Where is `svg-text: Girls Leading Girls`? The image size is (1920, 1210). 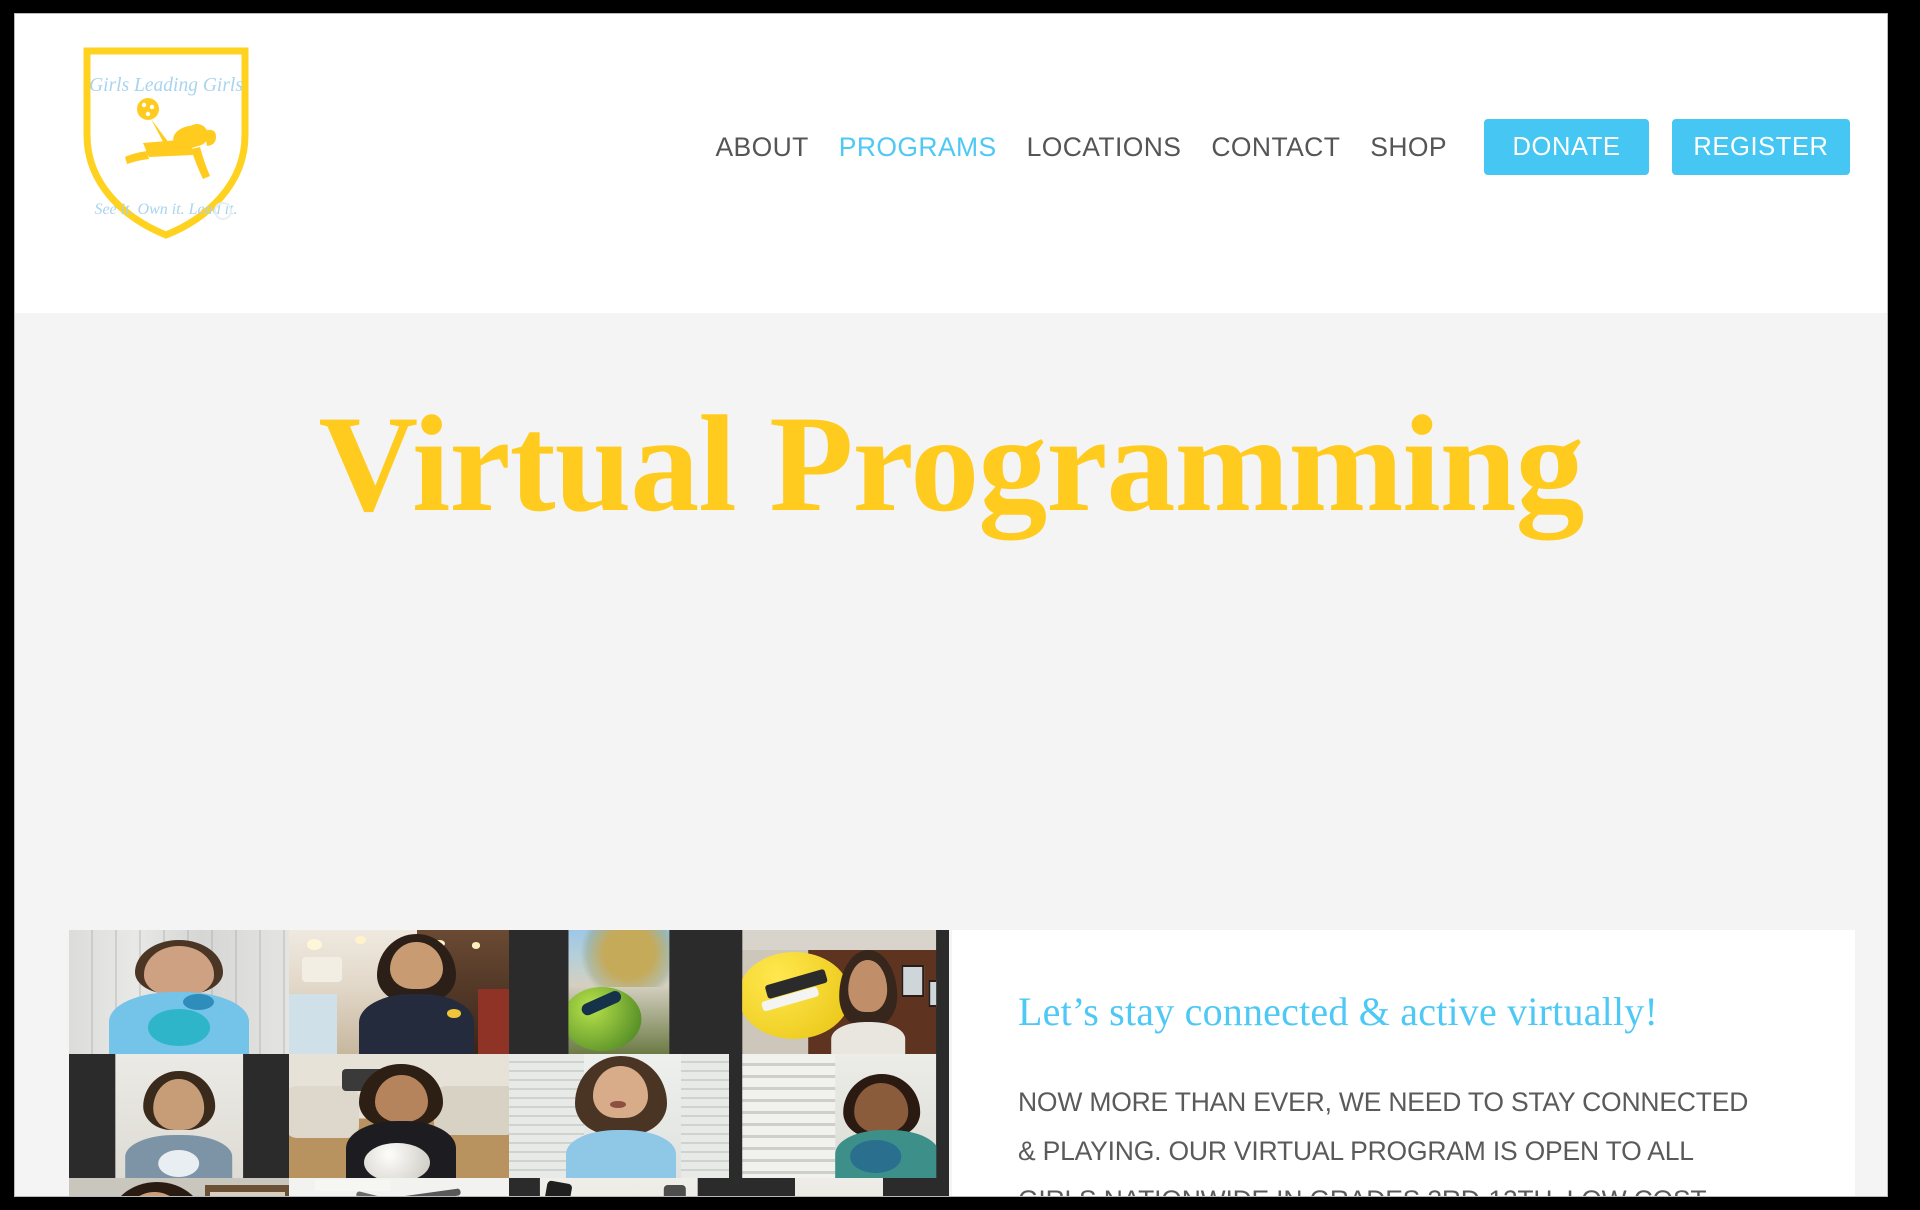 svg-text: Girls Leading Girls is located at coordinates (166, 85).